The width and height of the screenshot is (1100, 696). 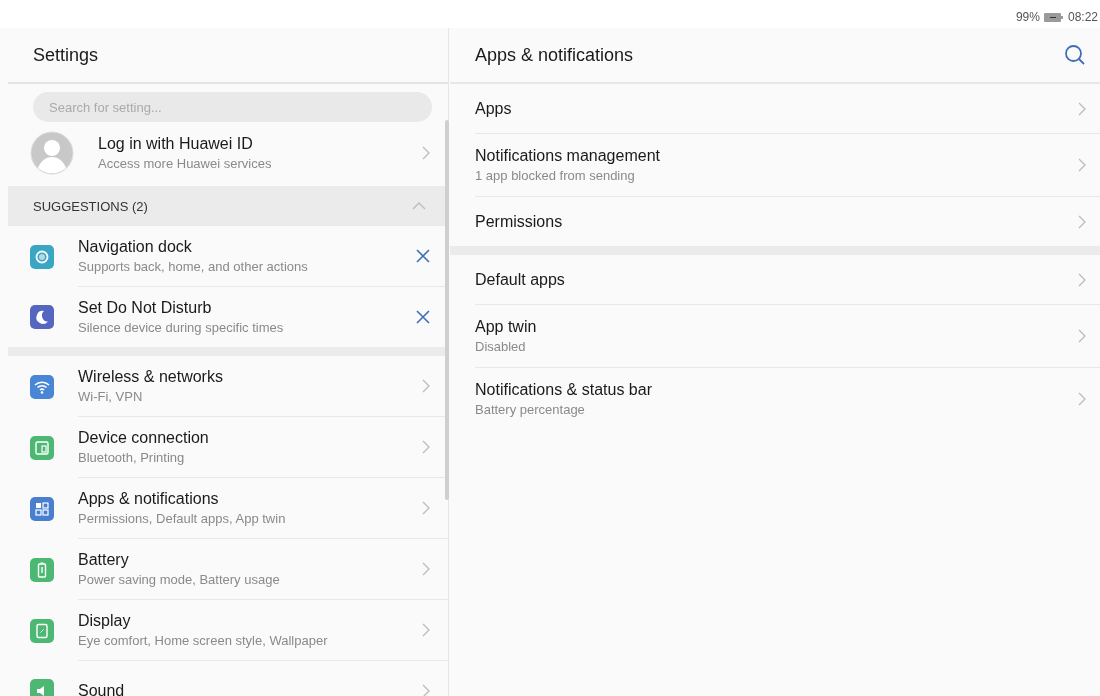 I want to click on section-label: SUGGESTIONS (2), so click(x=90, y=206).